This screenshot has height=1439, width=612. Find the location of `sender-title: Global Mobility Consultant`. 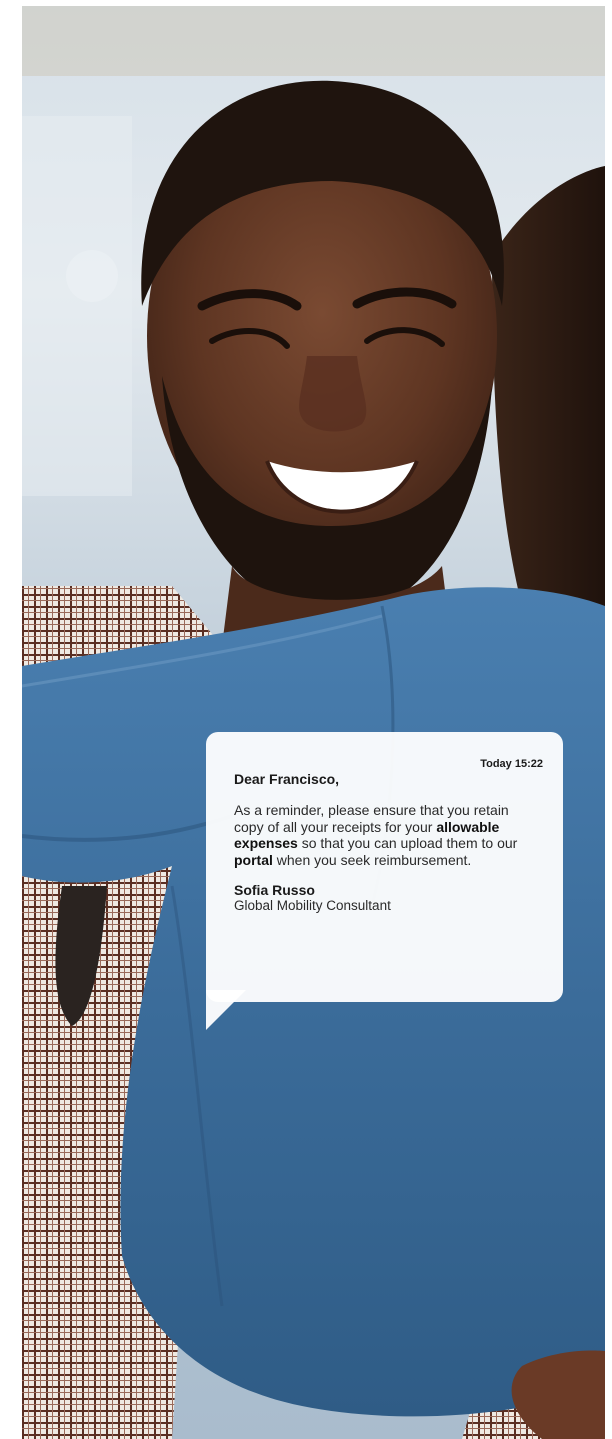

sender-title: Global Mobility Consultant is located at coordinates (312, 905).